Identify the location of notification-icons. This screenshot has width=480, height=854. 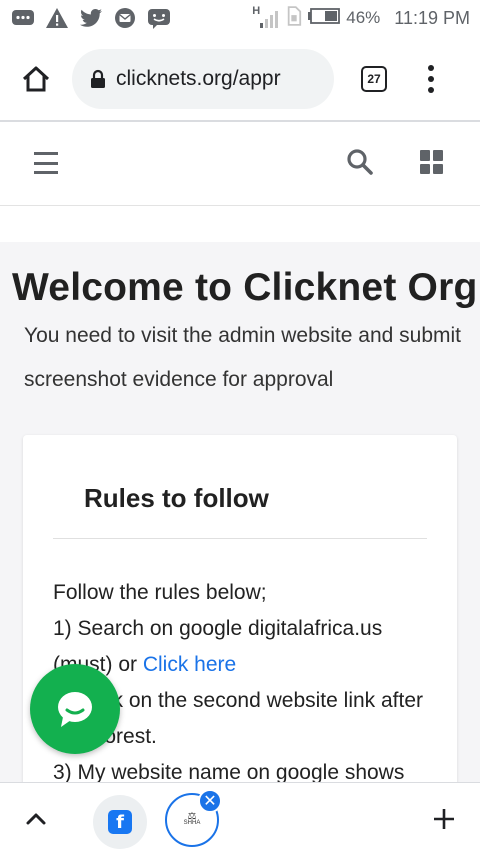
(91, 18).